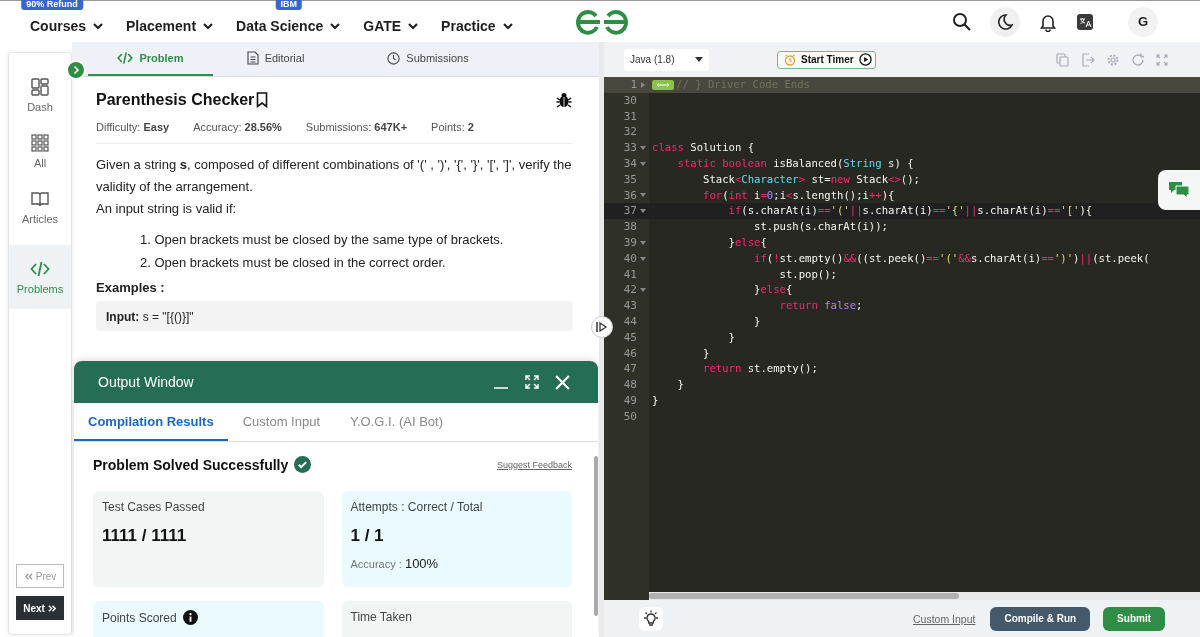  I want to click on play-icon, so click(865, 59).